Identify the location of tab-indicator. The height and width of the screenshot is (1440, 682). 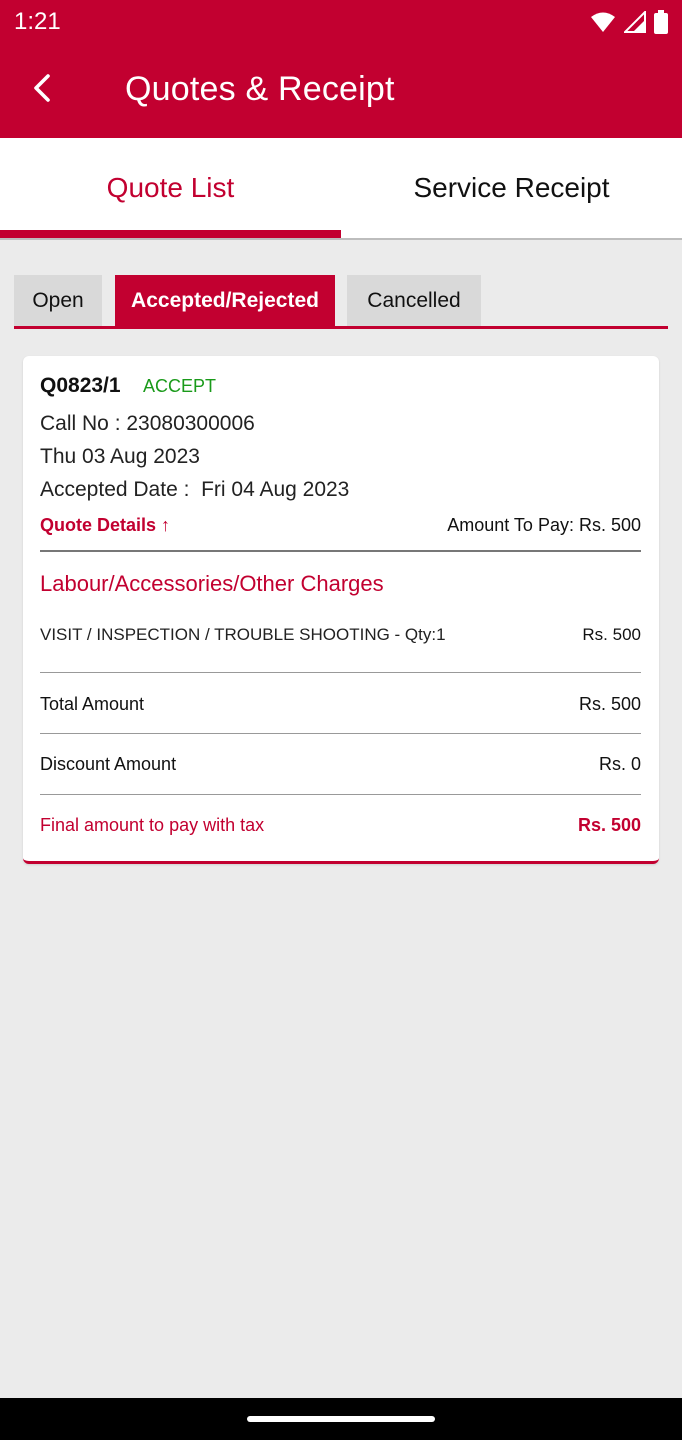
(170, 234).